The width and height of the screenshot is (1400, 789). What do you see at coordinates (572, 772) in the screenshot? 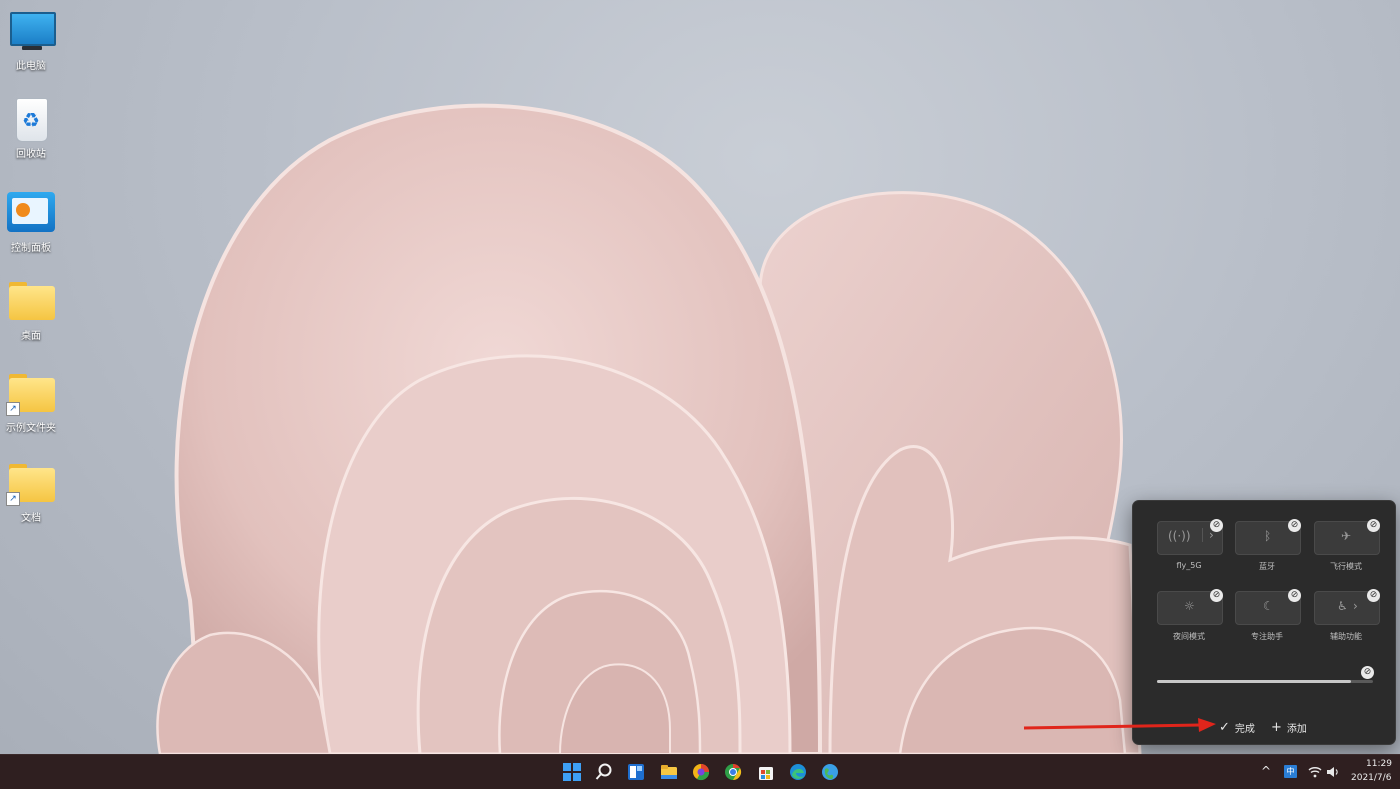
I see `start-icon` at bounding box center [572, 772].